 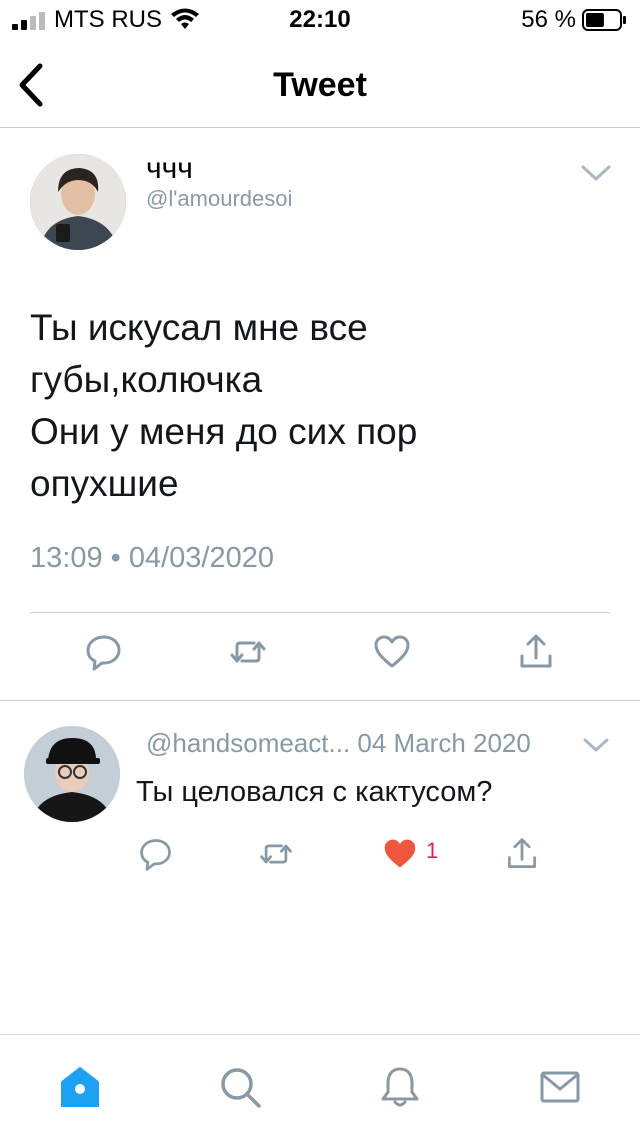 What do you see at coordinates (560, 1087) in the screenshot?
I see `messages-icon` at bounding box center [560, 1087].